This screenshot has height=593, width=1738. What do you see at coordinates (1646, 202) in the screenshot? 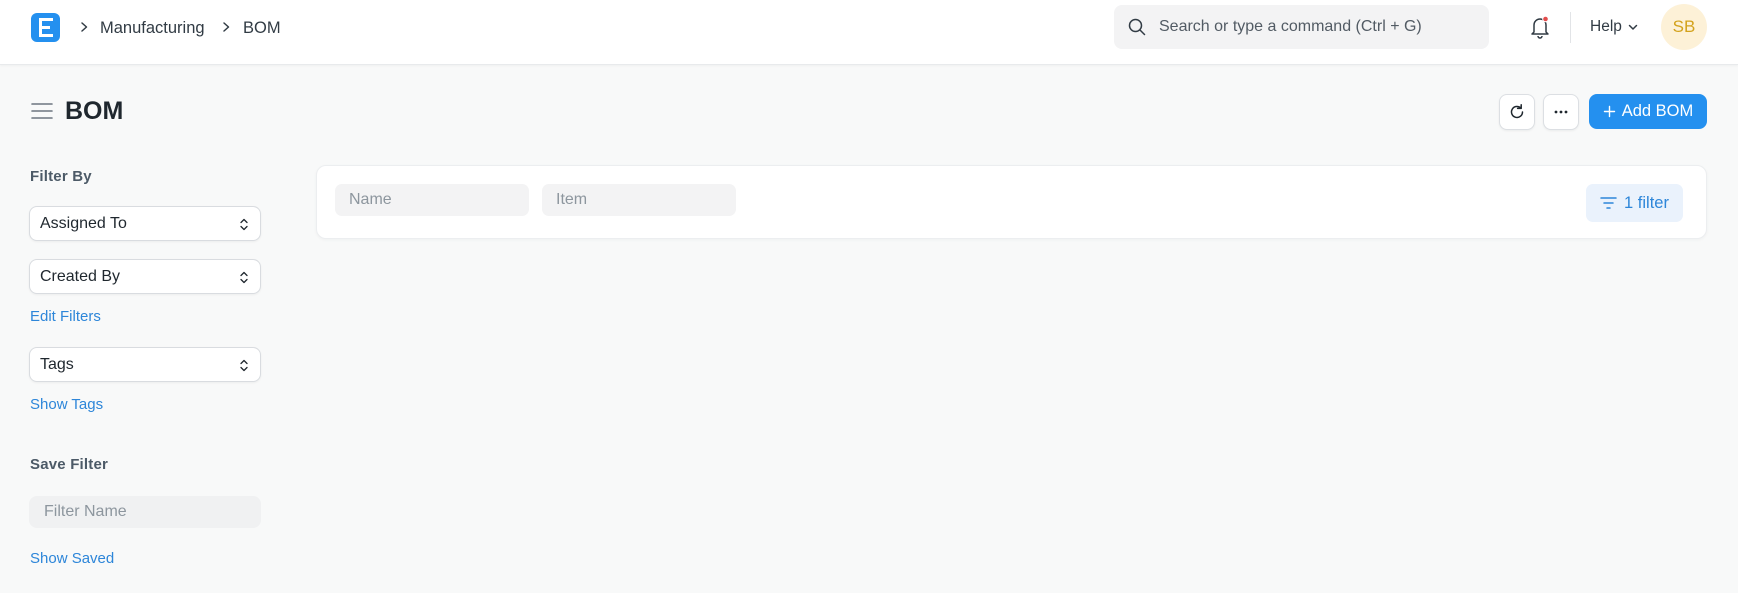
I see `filter-count-label: 1 filter` at bounding box center [1646, 202].